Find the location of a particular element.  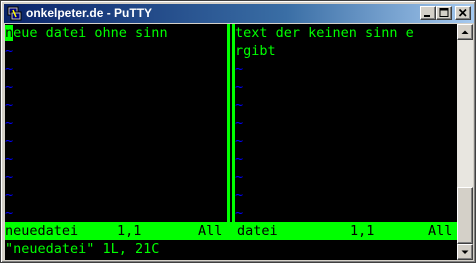

close-button is located at coordinates (463, 13).